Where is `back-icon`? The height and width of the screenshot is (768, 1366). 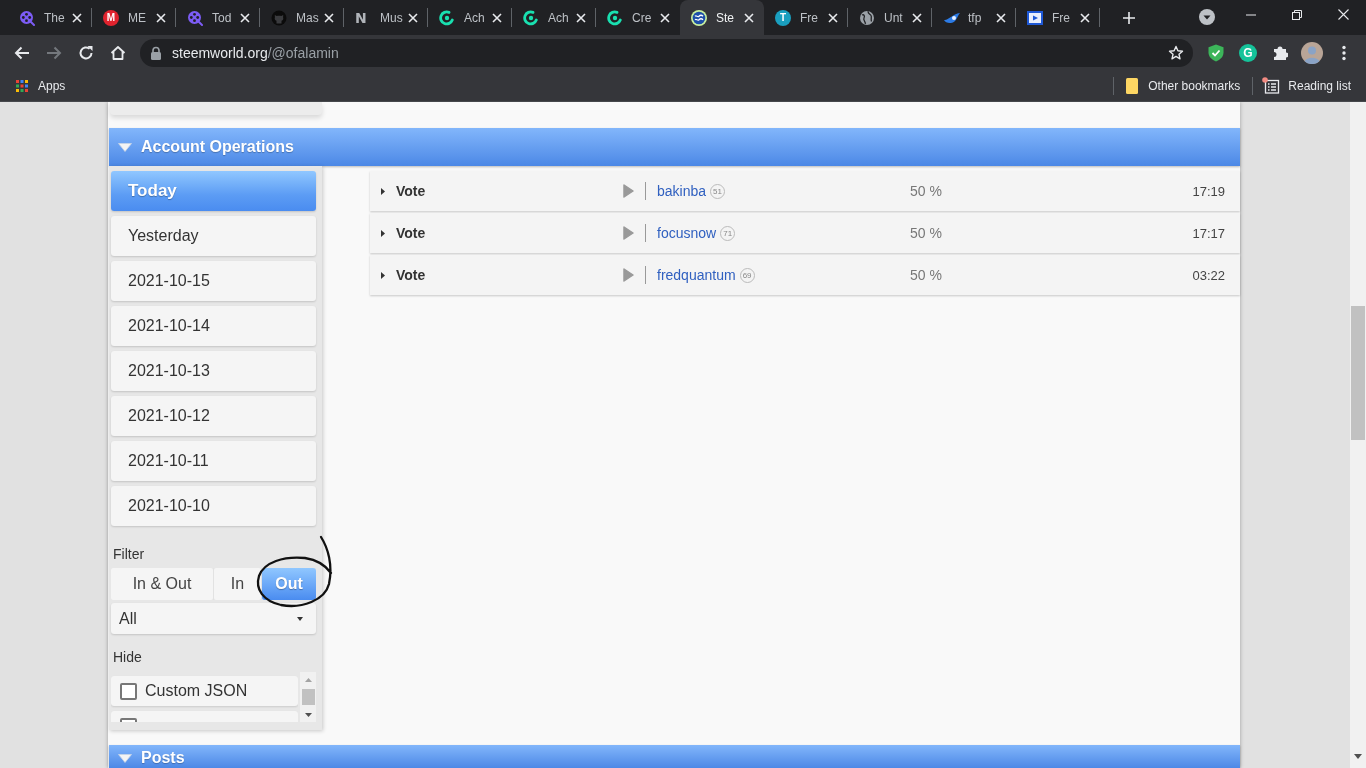 back-icon is located at coordinates (22, 52).